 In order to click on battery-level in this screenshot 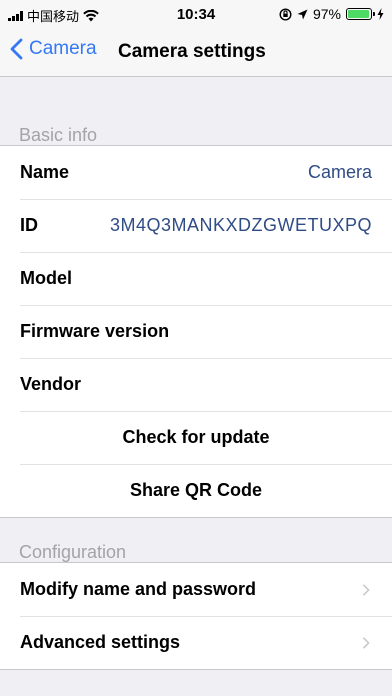, I will do `click(359, 14)`.